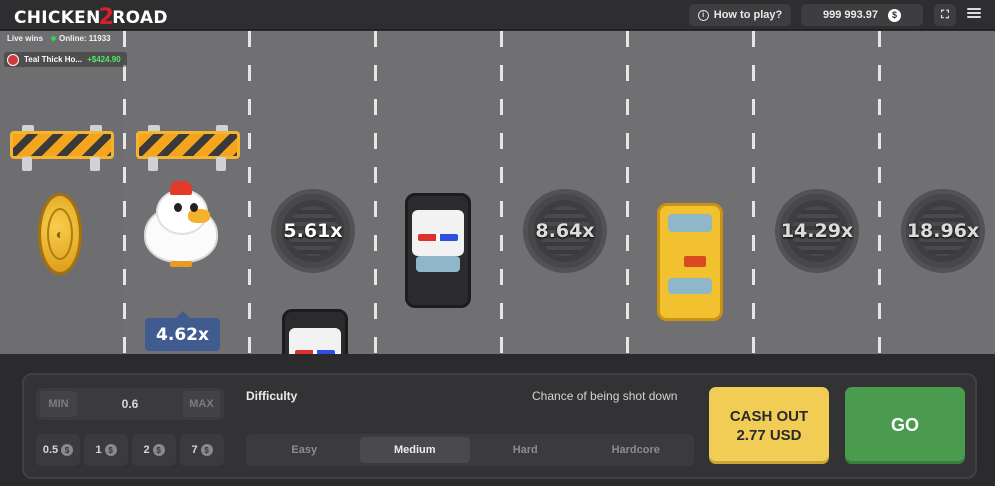  Describe the element at coordinates (130, 450) in the screenshot. I see `quick-bet-chips: 0.5 $ 1 $ 2 $ 7 $` at that location.